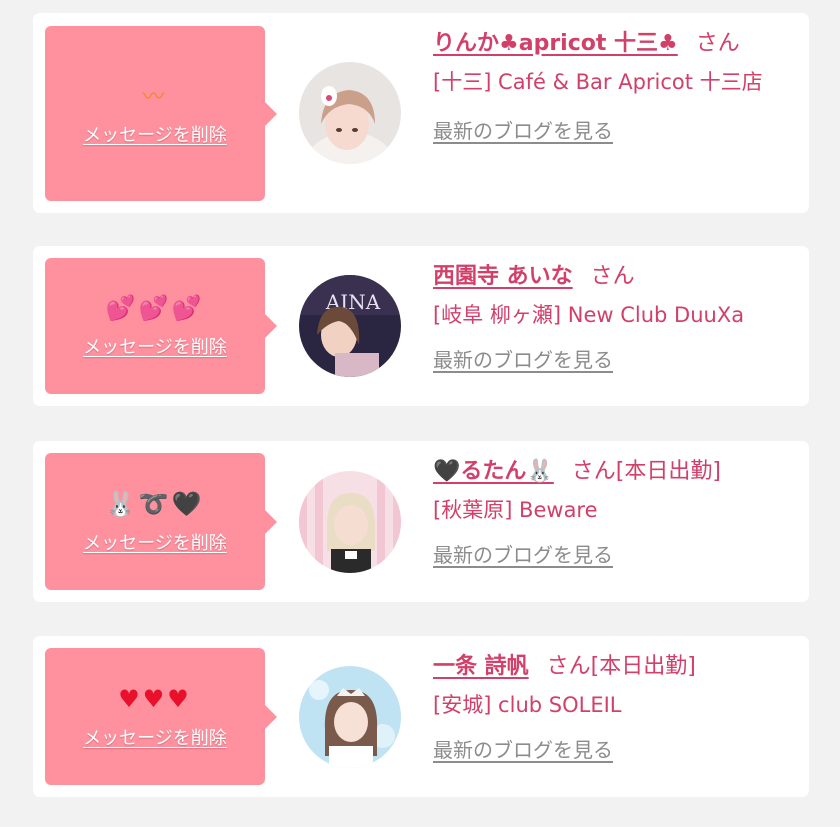 The height and width of the screenshot is (827, 840). I want to click on avatar: AINA, so click(350, 326).